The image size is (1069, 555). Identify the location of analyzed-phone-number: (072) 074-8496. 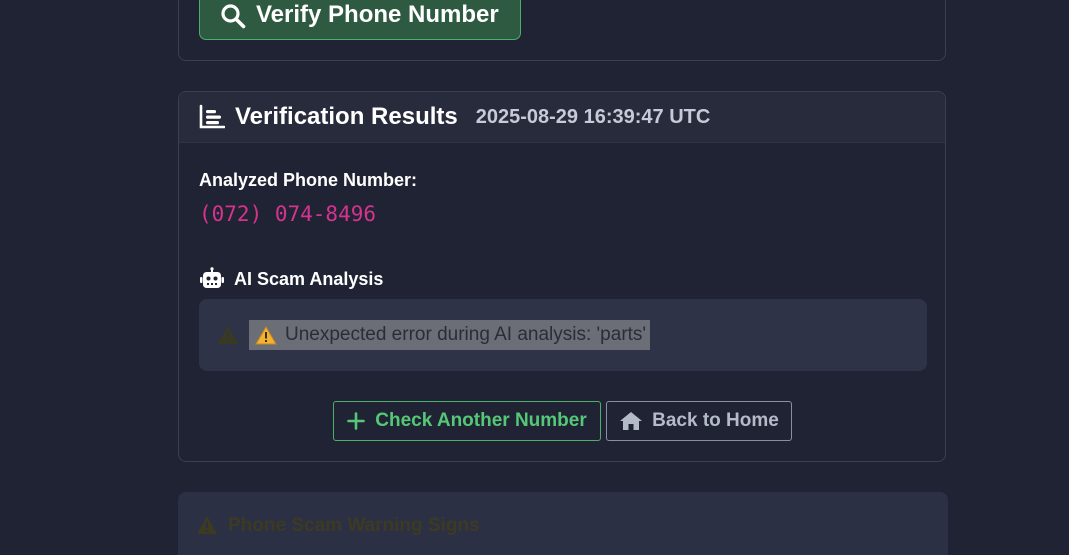
(288, 214).